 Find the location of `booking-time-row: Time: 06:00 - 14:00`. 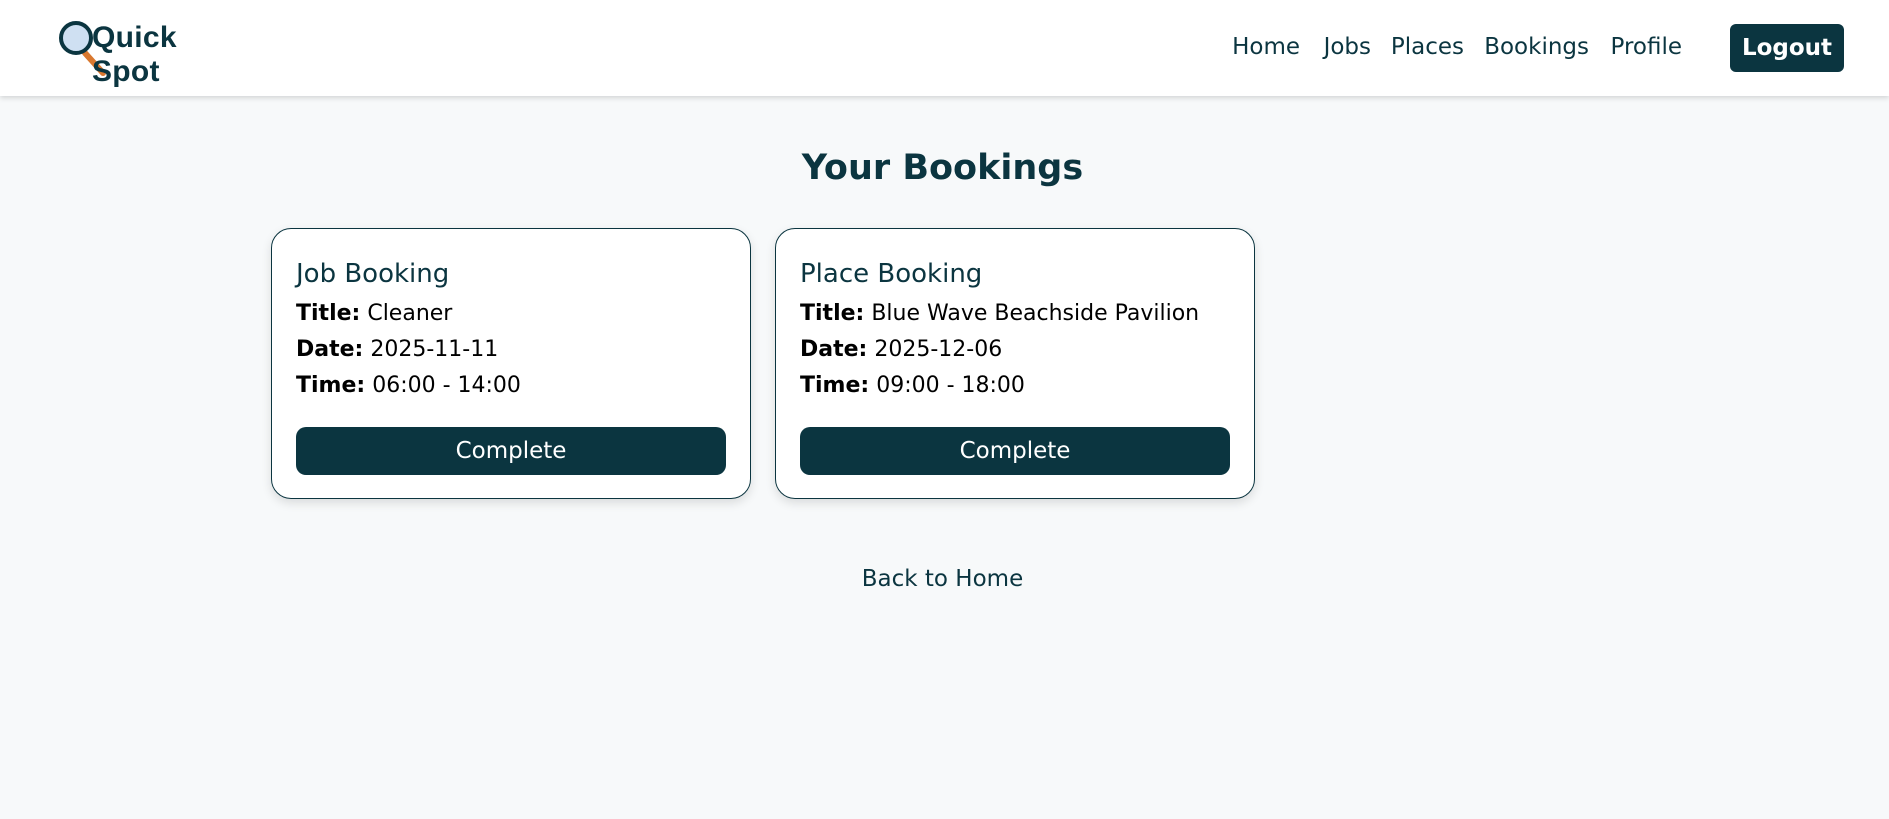

booking-time-row: Time: 06:00 - 14:00 is located at coordinates (408, 385).